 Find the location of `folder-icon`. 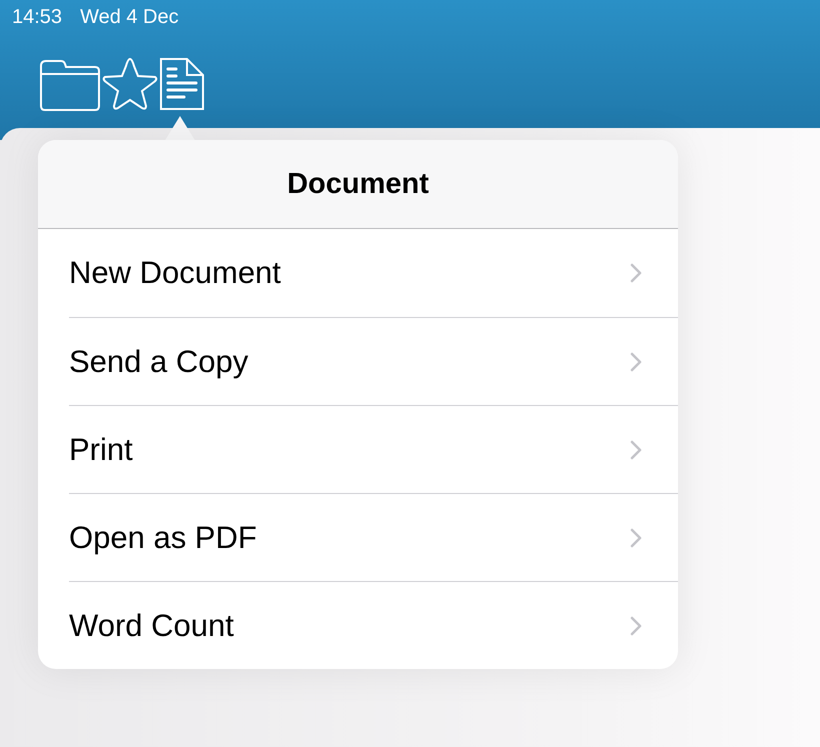

folder-icon is located at coordinates (70, 85).